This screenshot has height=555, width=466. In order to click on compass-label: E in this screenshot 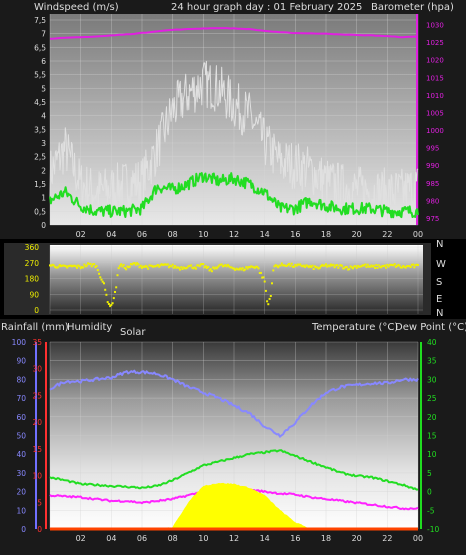, I will do `click(439, 299)`.